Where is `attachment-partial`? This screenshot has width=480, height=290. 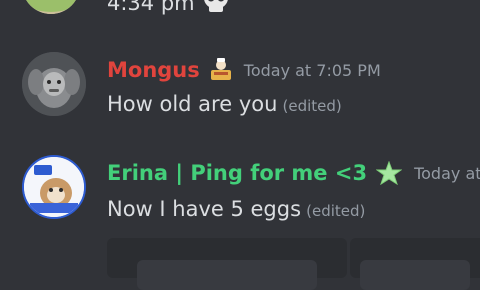 attachment-partial is located at coordinates (227, 264).